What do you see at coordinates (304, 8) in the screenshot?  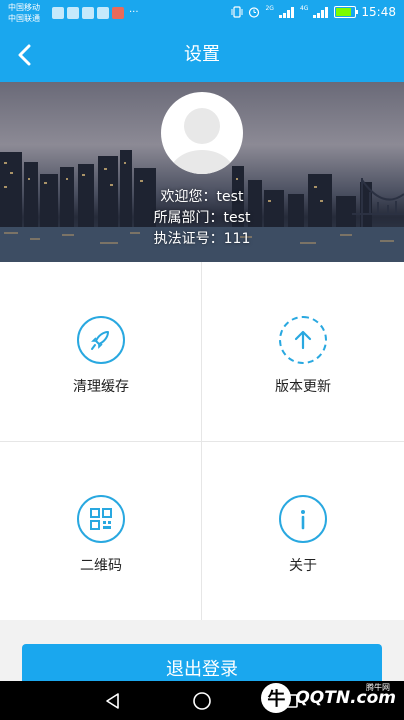 I see `network-type-2: 4G` at bounding box center [304, 8].